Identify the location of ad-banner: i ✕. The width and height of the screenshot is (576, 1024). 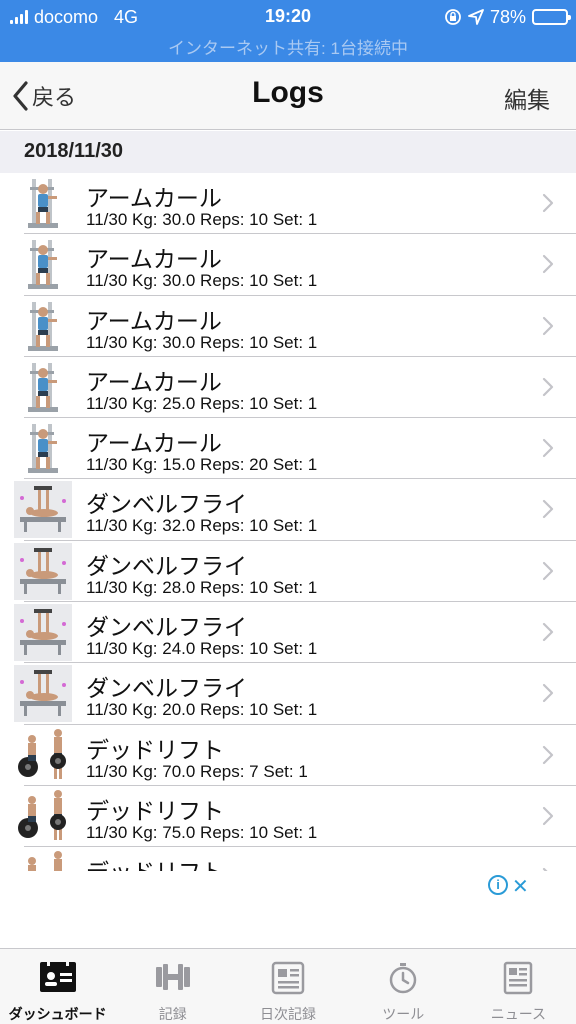
(288, 909).